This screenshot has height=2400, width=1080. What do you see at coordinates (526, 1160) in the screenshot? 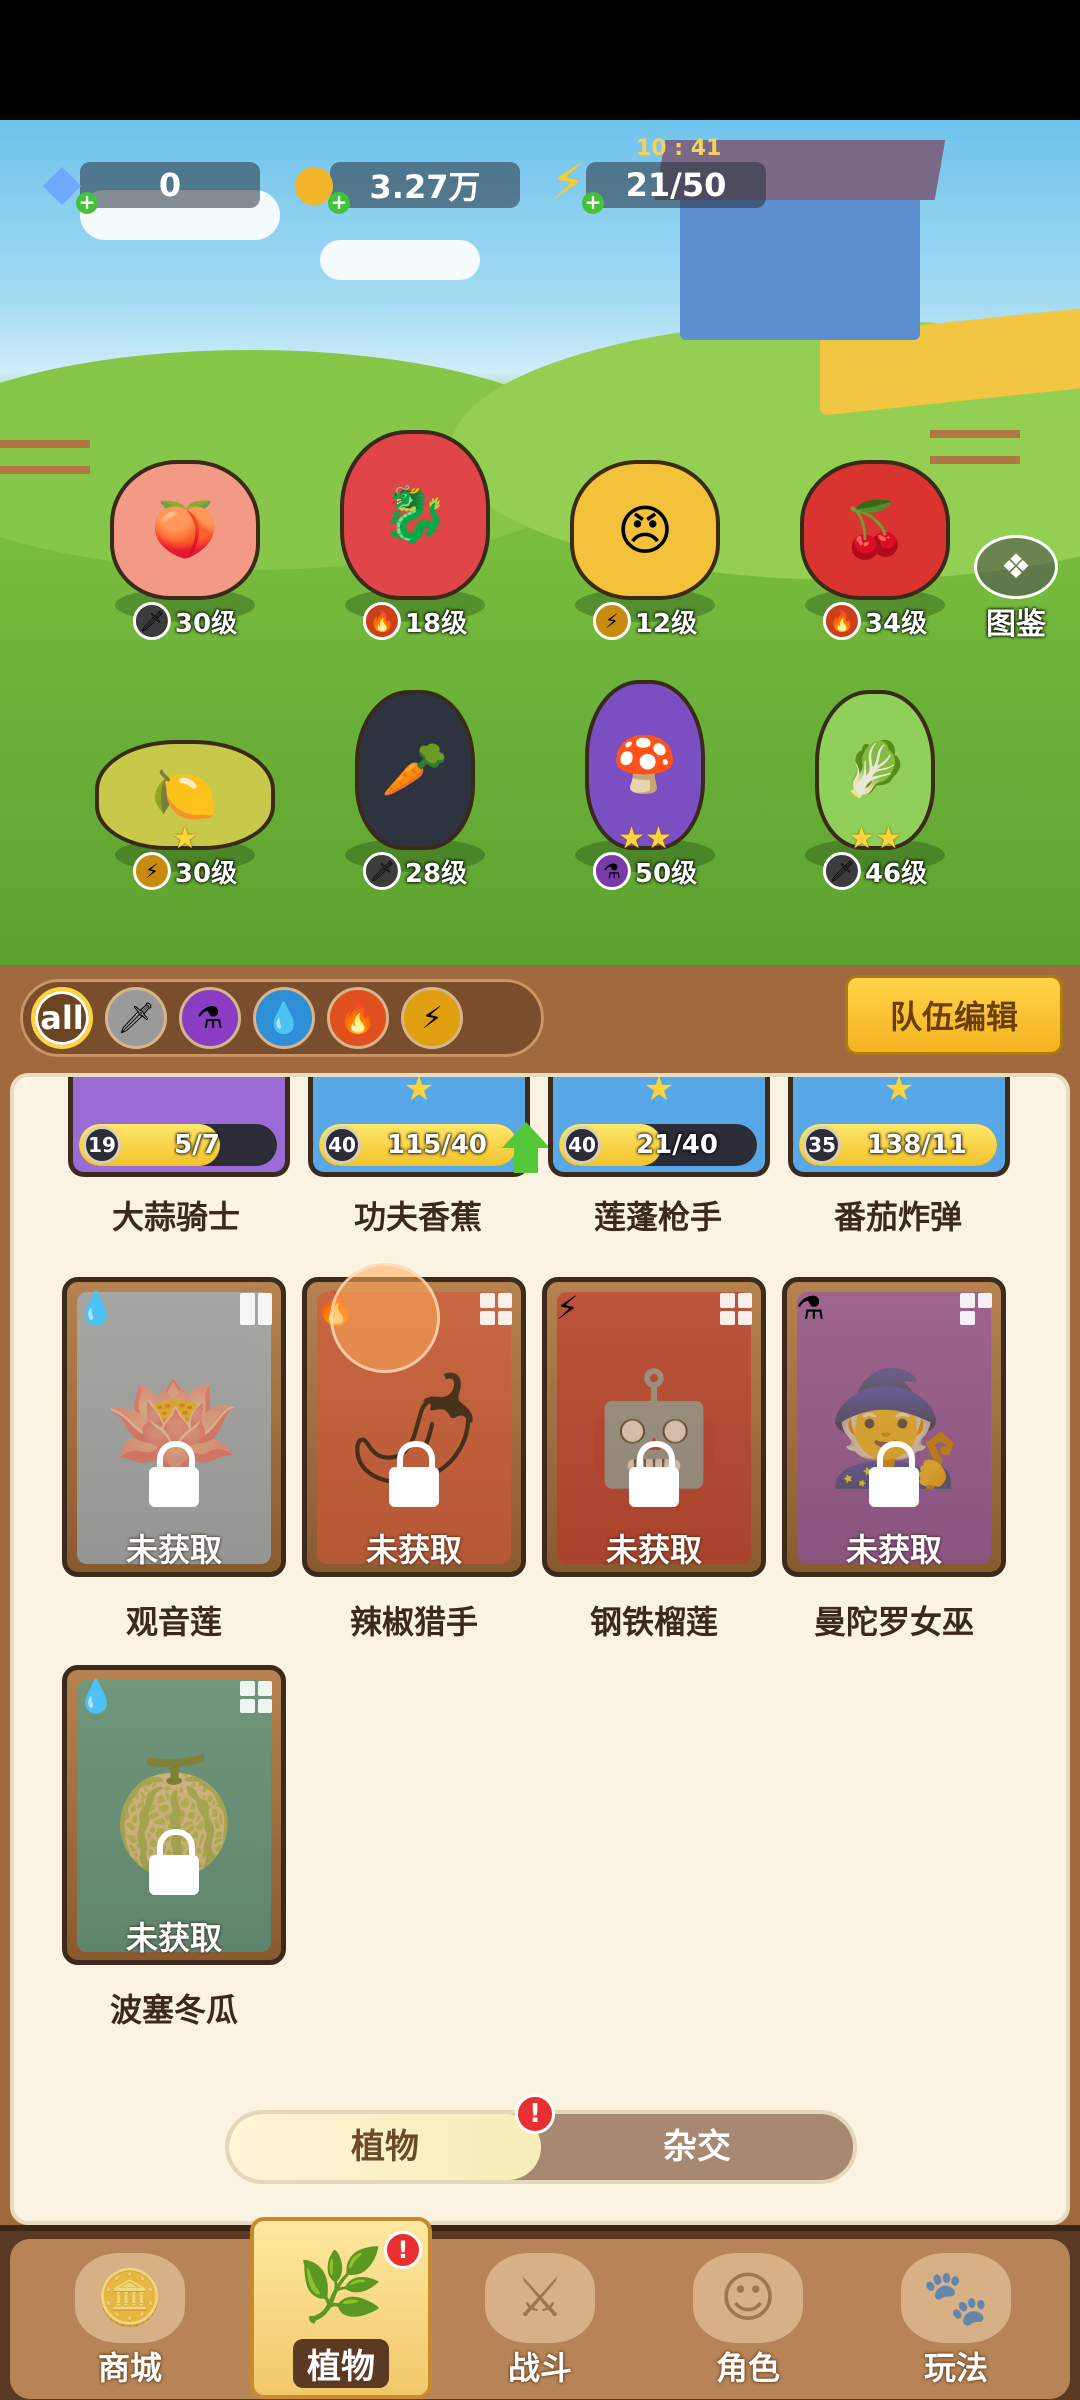
I see `upgrade-arrow-stem` at bounding box center [526, 1160].